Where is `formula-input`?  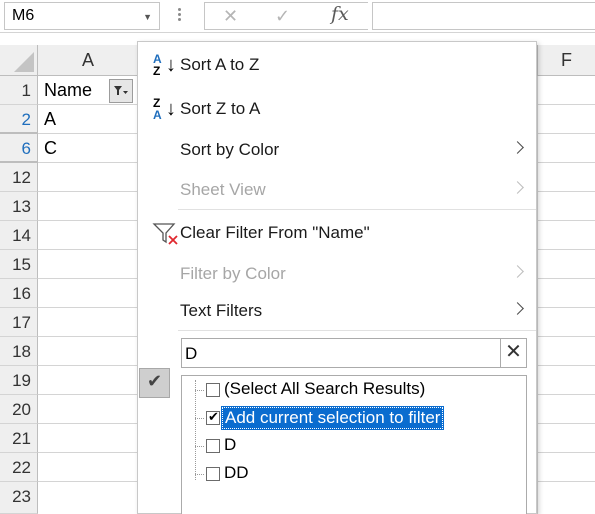
formula-input is located at coordinates (483, 16).